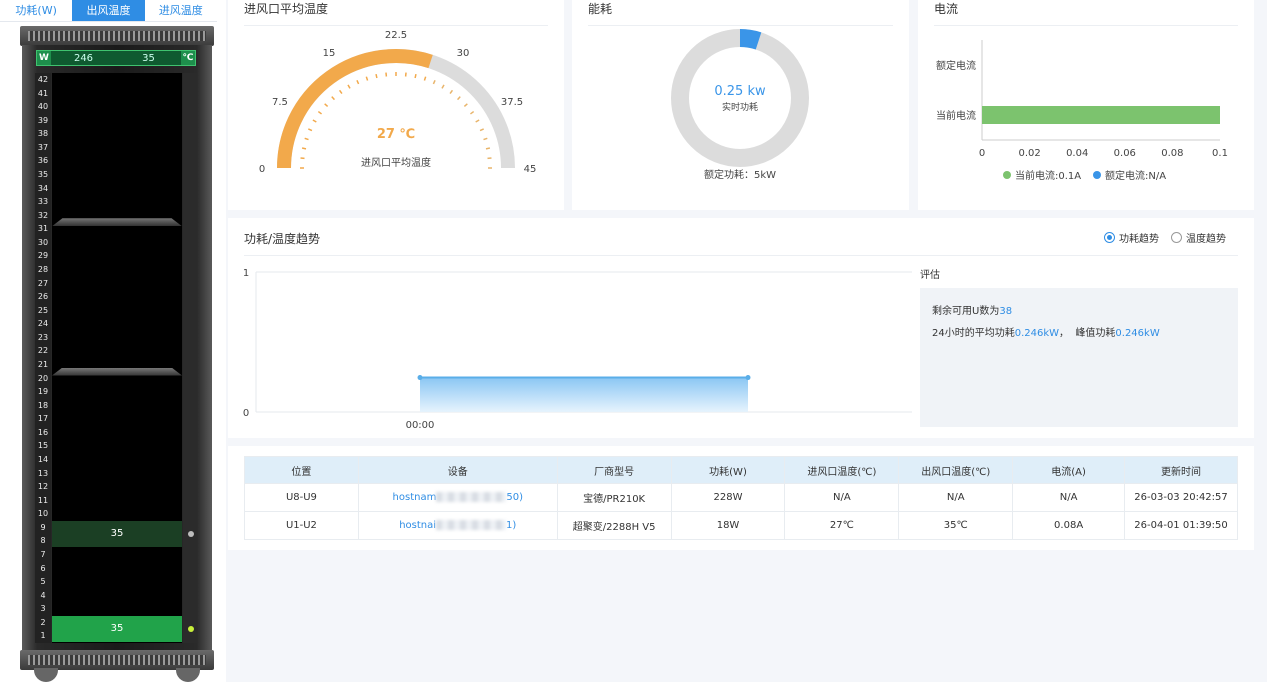 The image size is (1267, 682). What do you see at coordinates (117, 628) in the screenshot?
I see `rack-device-2: 35` at bounding box center [117, 628].